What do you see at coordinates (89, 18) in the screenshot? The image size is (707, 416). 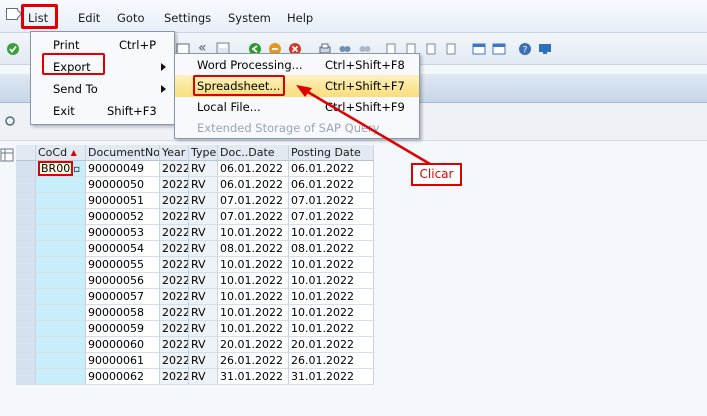 I see `menu-edit: Edit` at bounding box center [89, 18].